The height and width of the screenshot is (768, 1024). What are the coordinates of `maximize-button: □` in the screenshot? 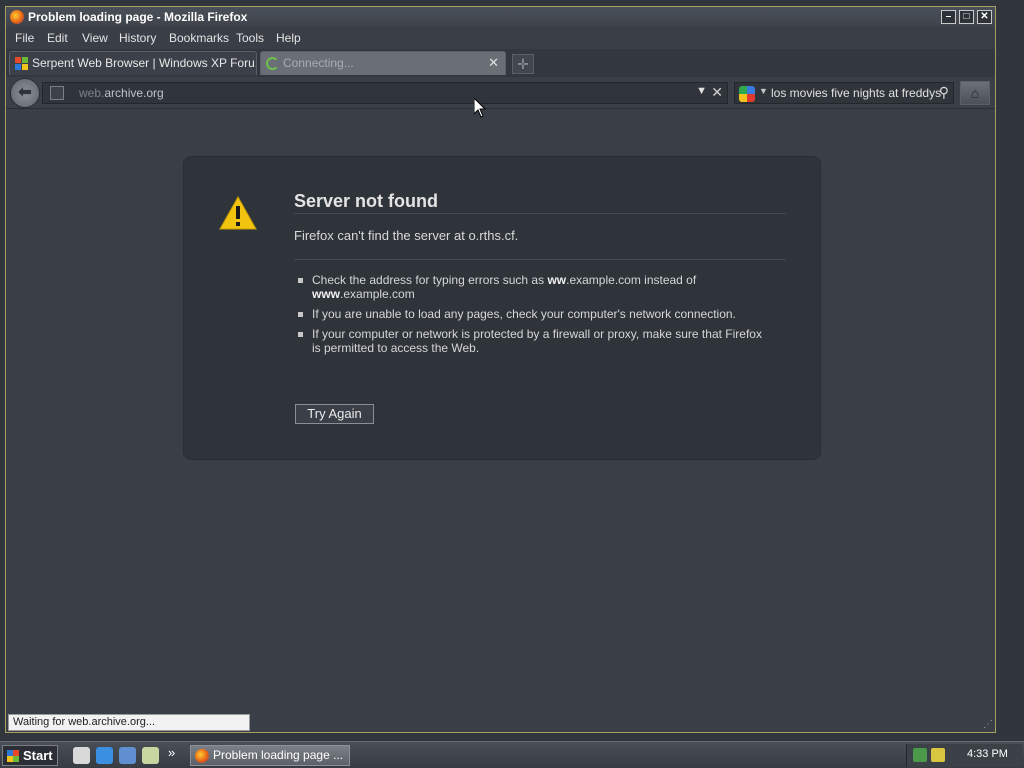 It's located at (966, 17).